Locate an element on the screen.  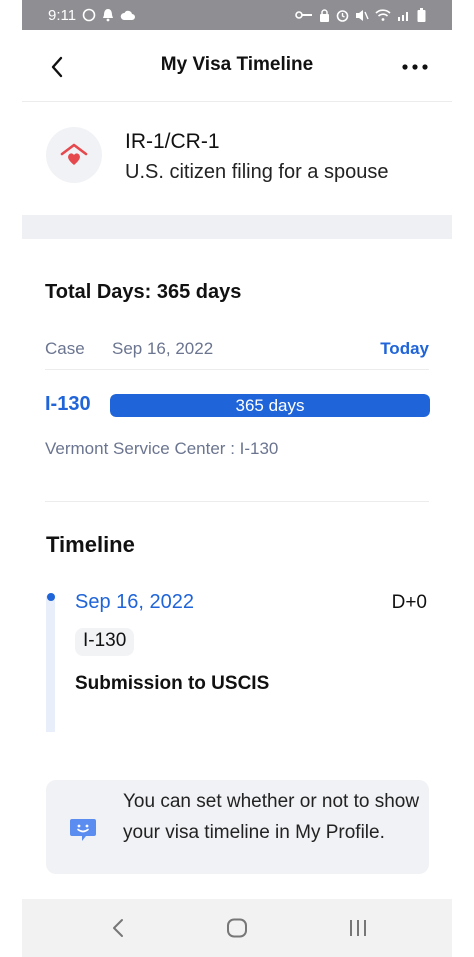
form-progress-row: I-130 365 days is located at coordinates (237, 406).